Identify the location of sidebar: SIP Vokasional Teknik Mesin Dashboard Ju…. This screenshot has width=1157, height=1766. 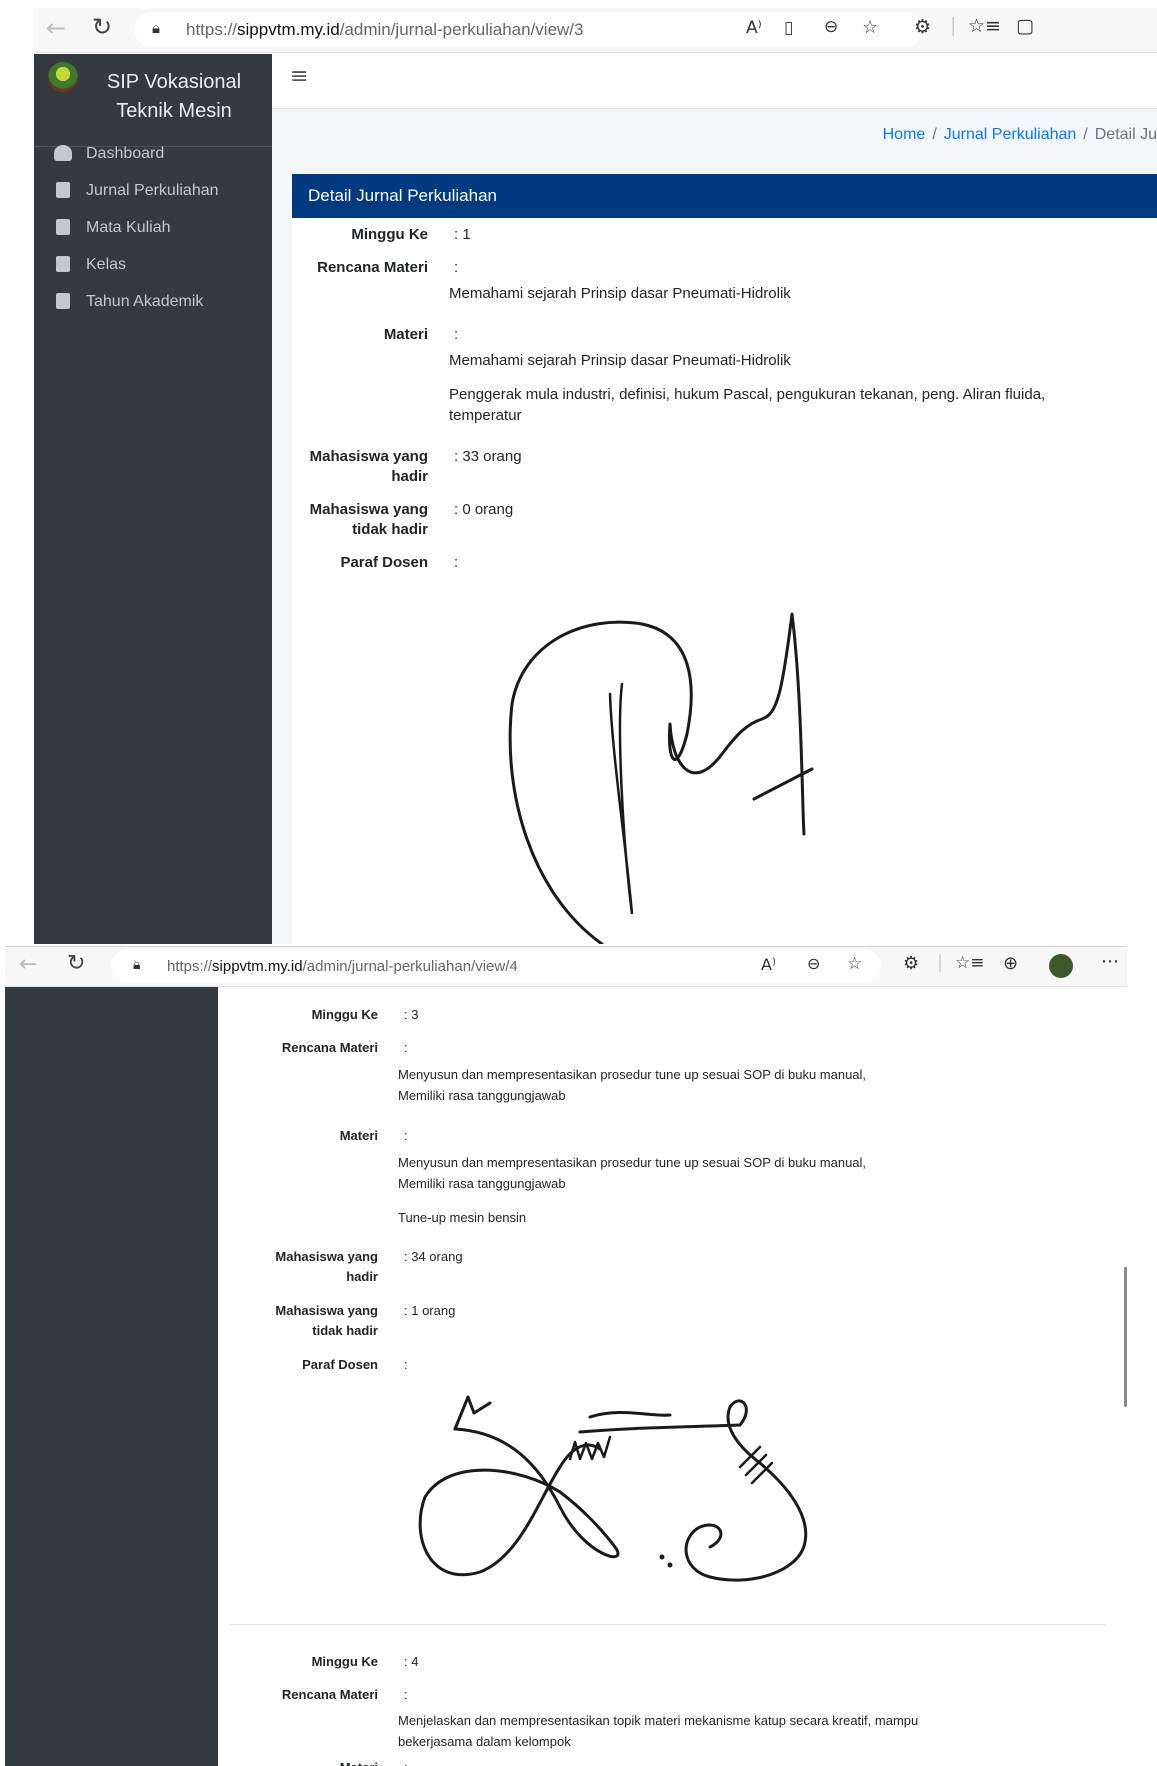
(153, 499).